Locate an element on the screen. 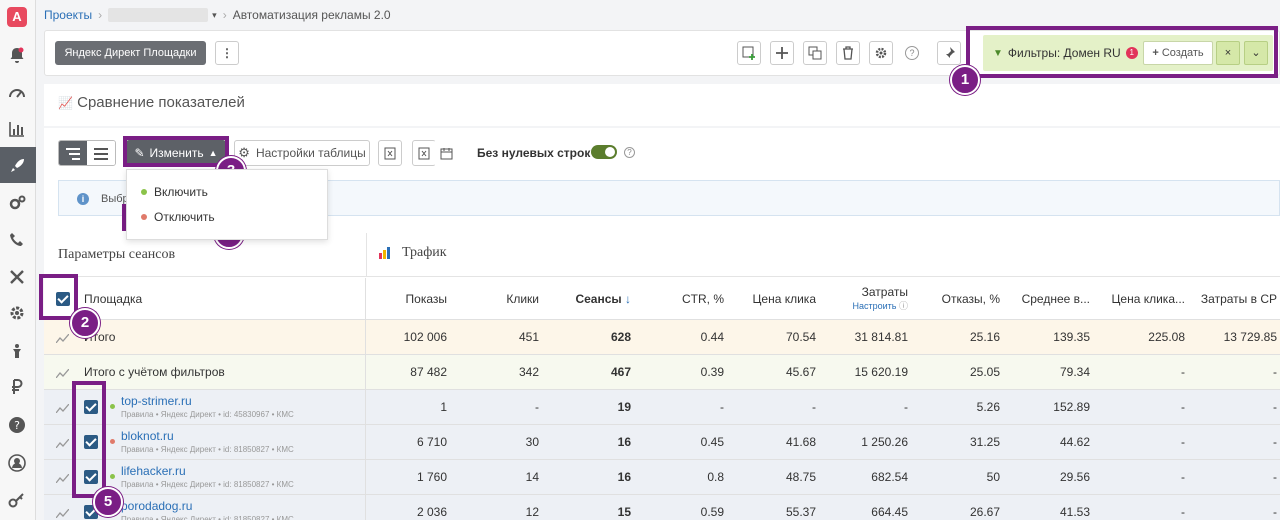 The image size is (1280, 520). header-cost-cp: Затраты в СР is located at coordinates (1231, 299).